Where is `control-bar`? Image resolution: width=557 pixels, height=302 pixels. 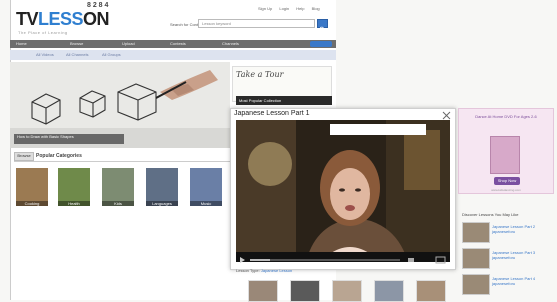
control-bar is located at coordinates (343, 260).